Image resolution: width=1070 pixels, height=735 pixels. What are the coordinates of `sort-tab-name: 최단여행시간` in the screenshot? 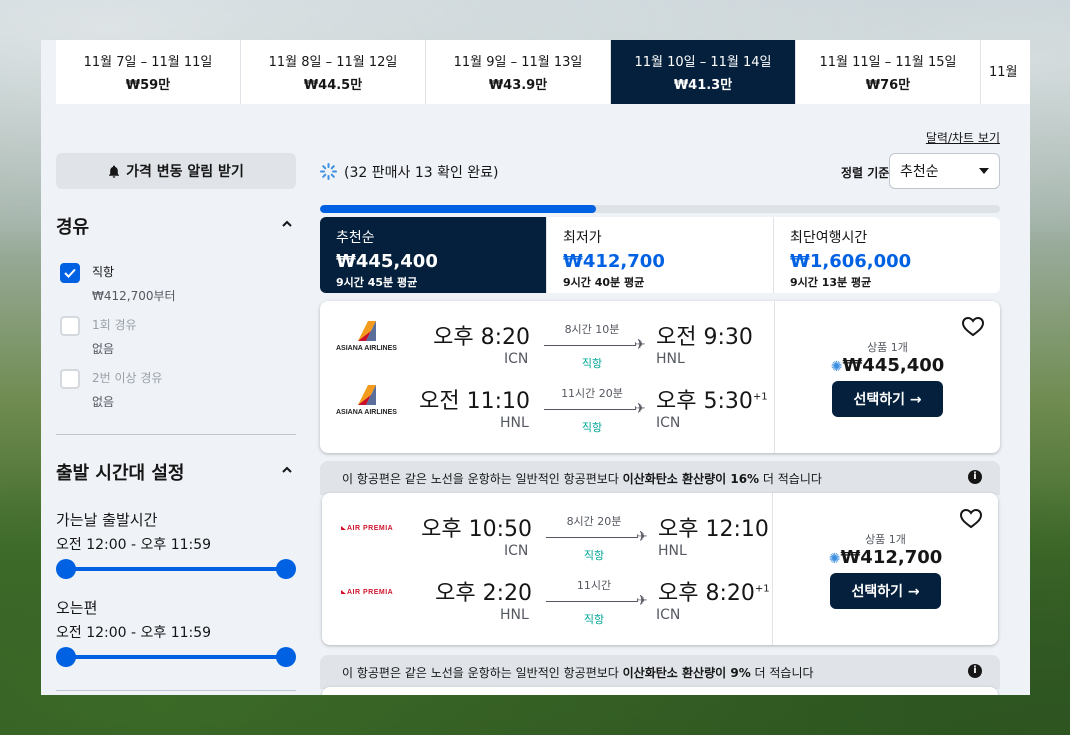 It's located at (829, 238).